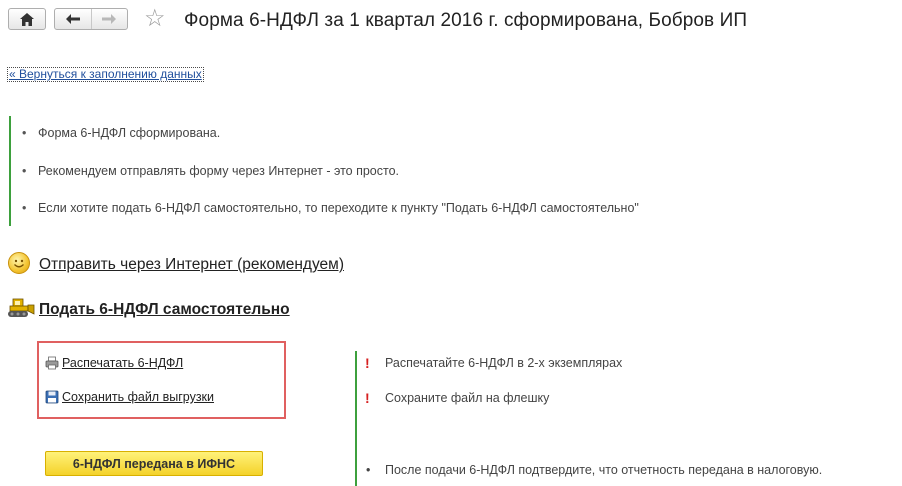 The width and height of the screenshot is (902, 486). I want to click on smile-icon, so click(19, 263).